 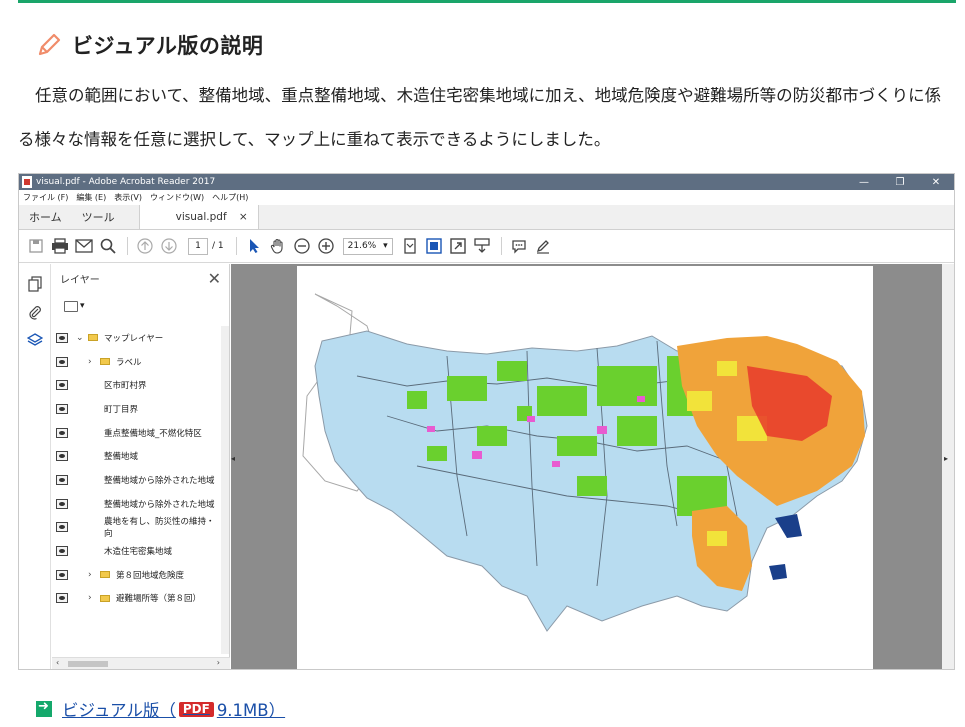 I want to click on maximize-button: ❐, so click(x=900, y=182).